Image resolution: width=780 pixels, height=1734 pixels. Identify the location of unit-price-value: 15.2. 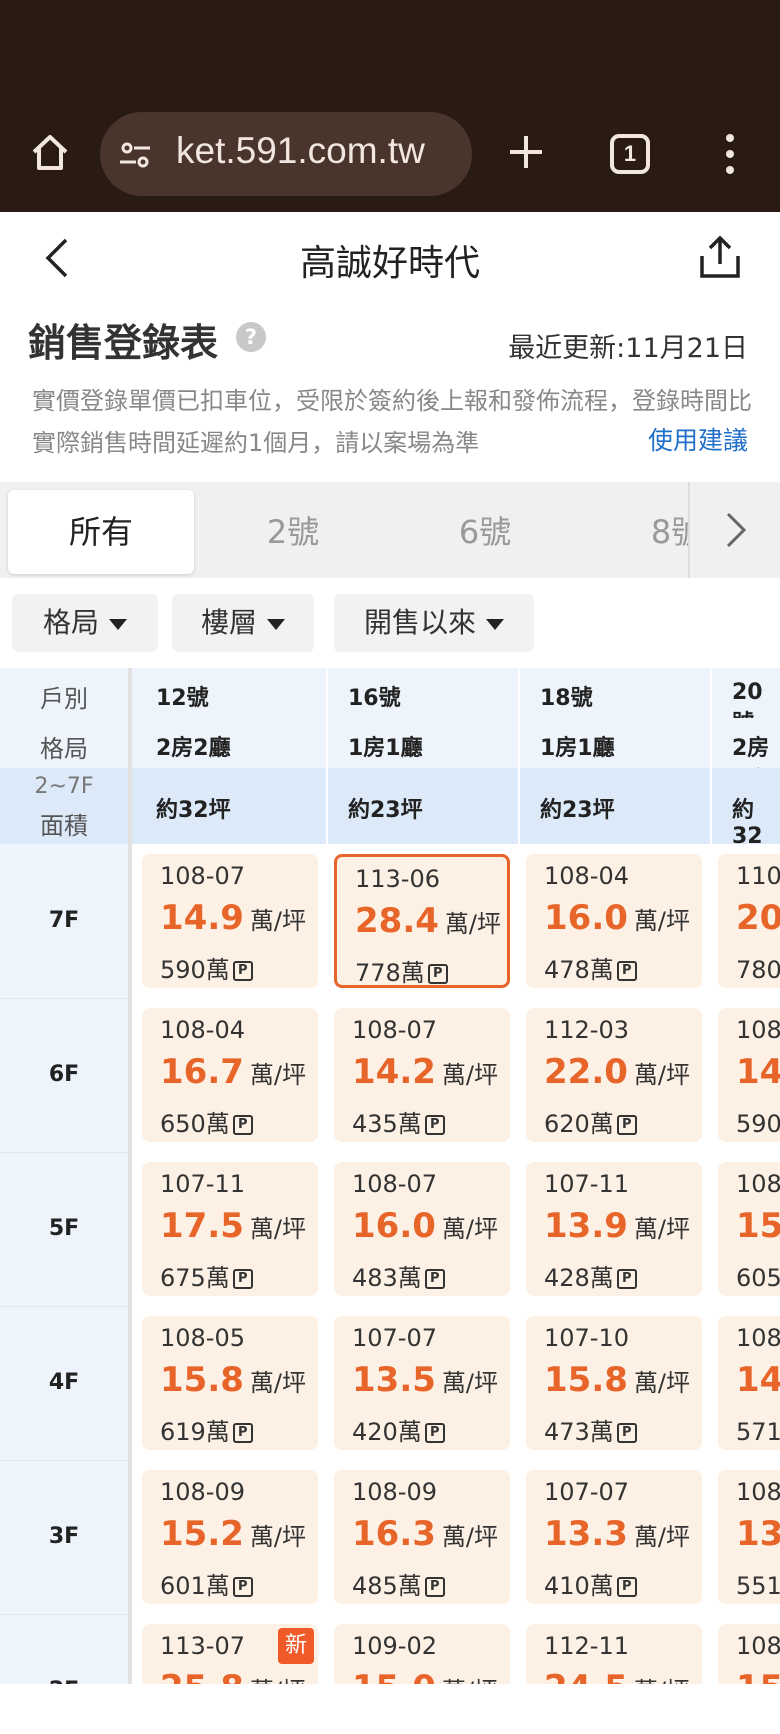
(758, 1226).